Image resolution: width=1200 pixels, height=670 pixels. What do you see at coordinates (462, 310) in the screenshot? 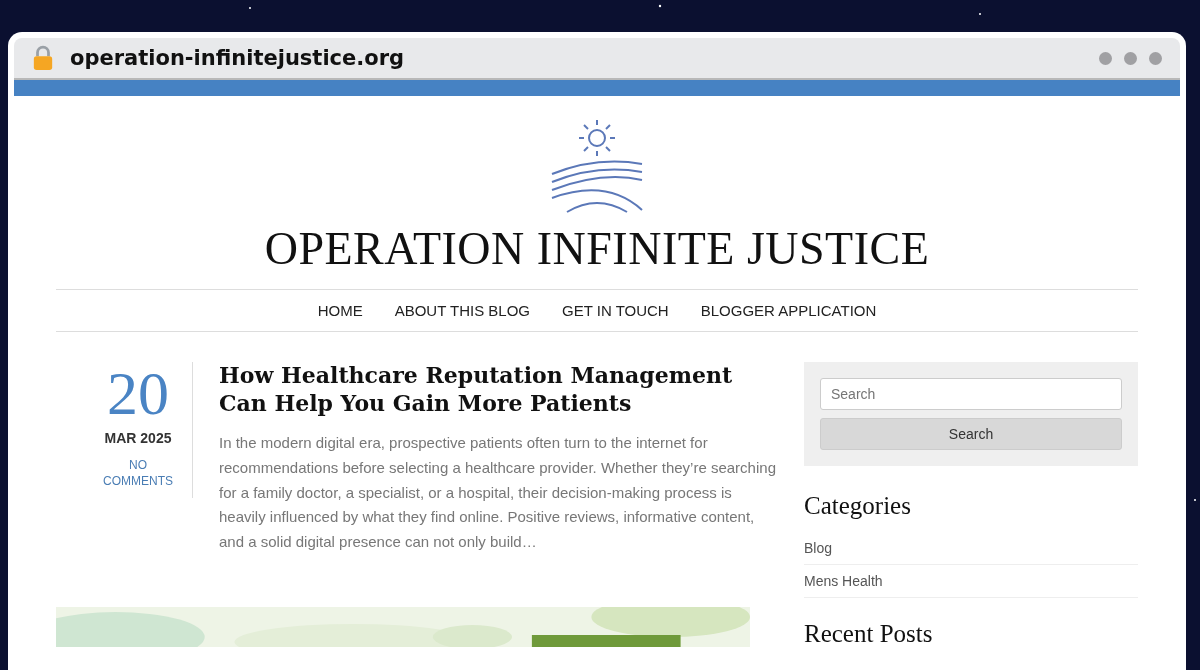
I see `nav-link: ABOUT THIS BLOG` at bounding box center [462, 310].